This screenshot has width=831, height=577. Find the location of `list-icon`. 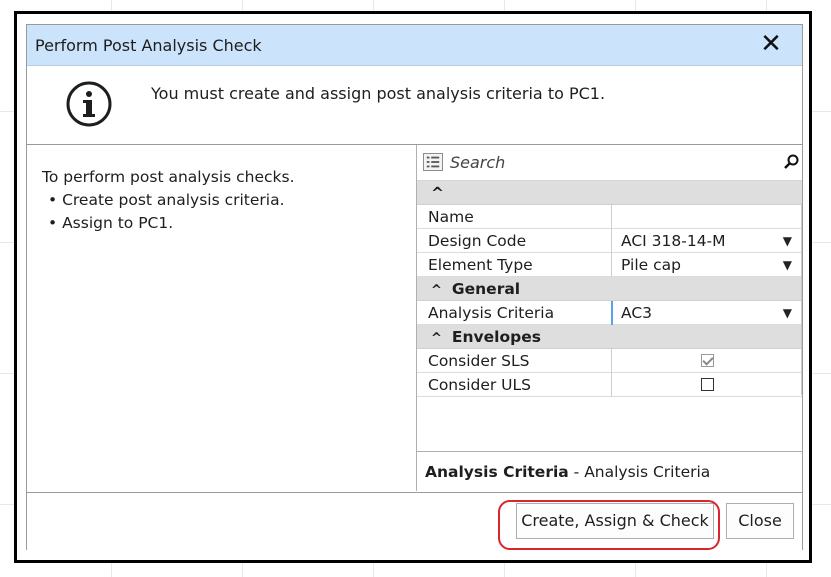

list-icon is located at coordinates (433, 162).